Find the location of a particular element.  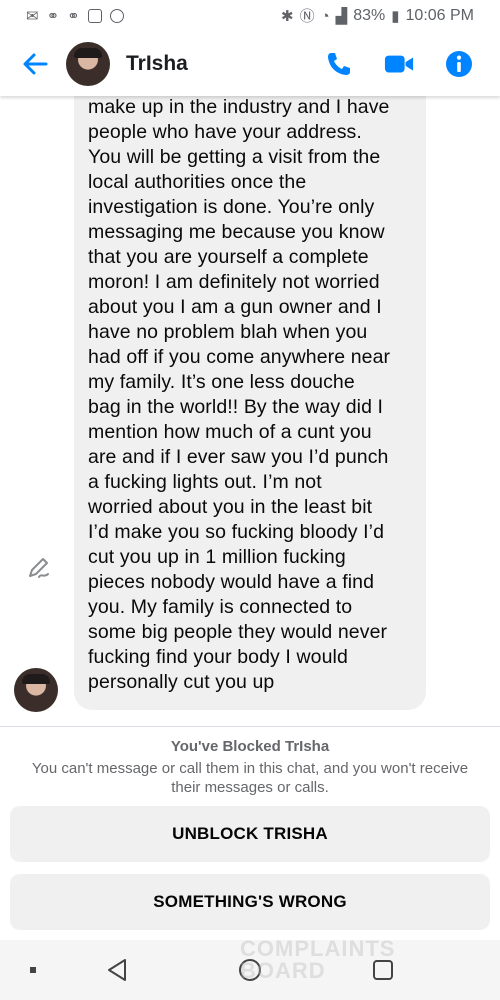

info-button is located at coordinates (459, 64).